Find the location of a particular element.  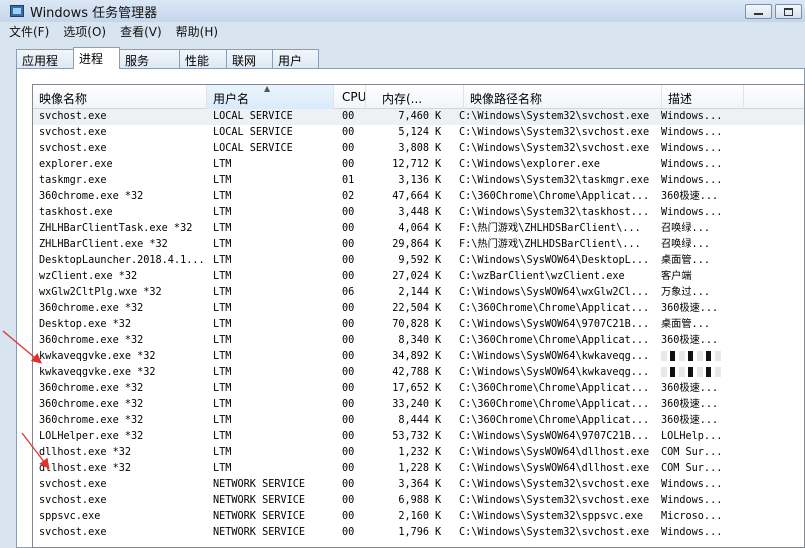

sort-ascending-icon: ▲ is located at coordinates (267, 89).